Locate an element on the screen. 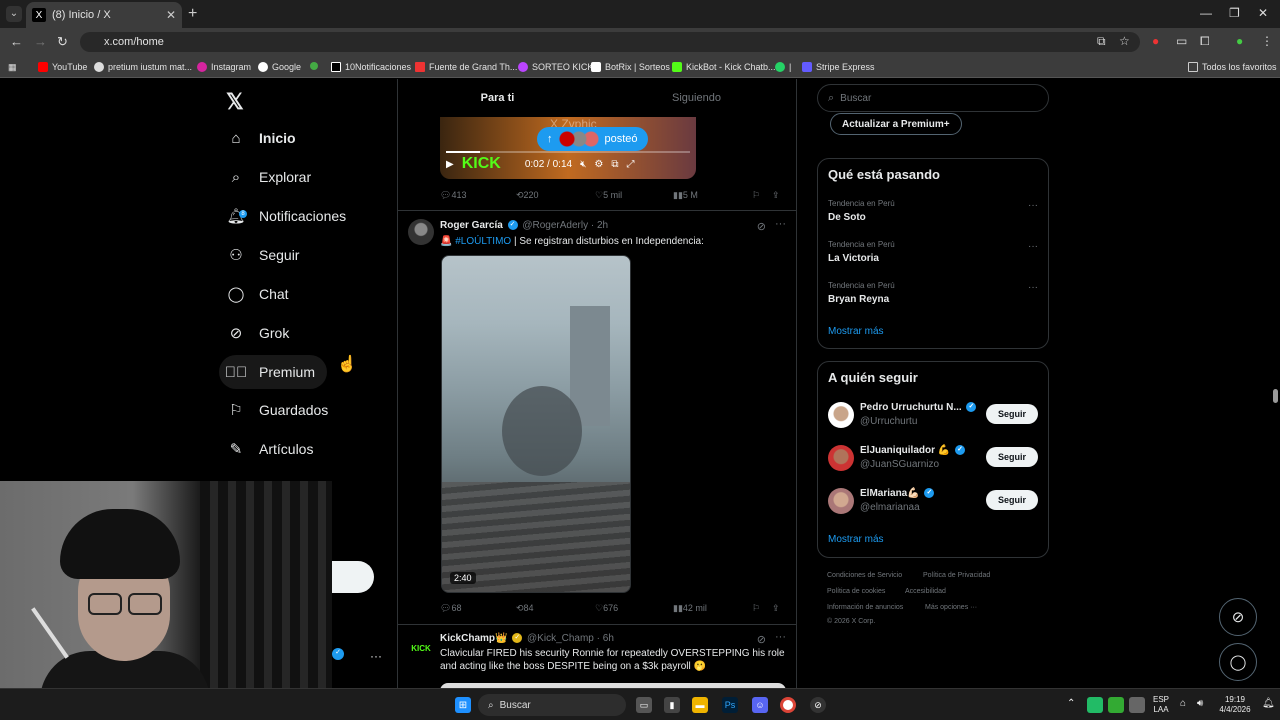 This screenshot has height=720, width=1280. reload-icon: ↻ is located at coordinates (62, 42).